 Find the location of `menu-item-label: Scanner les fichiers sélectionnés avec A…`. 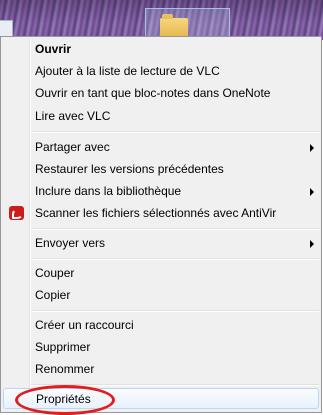

menu-item-label: Scanner les fichiers sélectionnés avec A… is located at coordinates (156, 213).